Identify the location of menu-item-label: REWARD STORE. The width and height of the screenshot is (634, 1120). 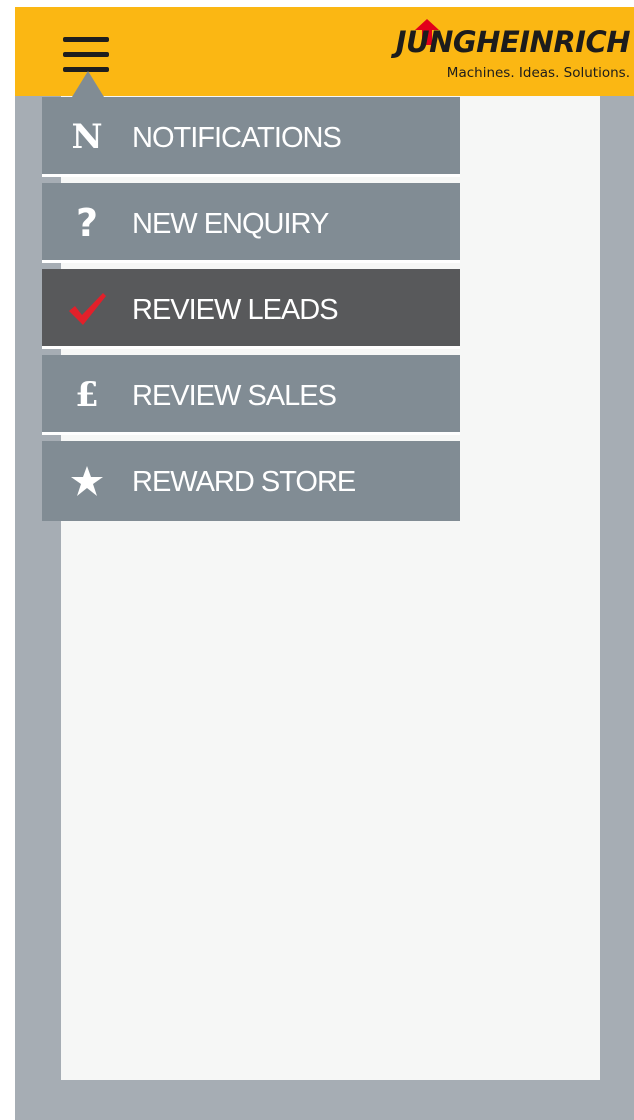
(244, 482).